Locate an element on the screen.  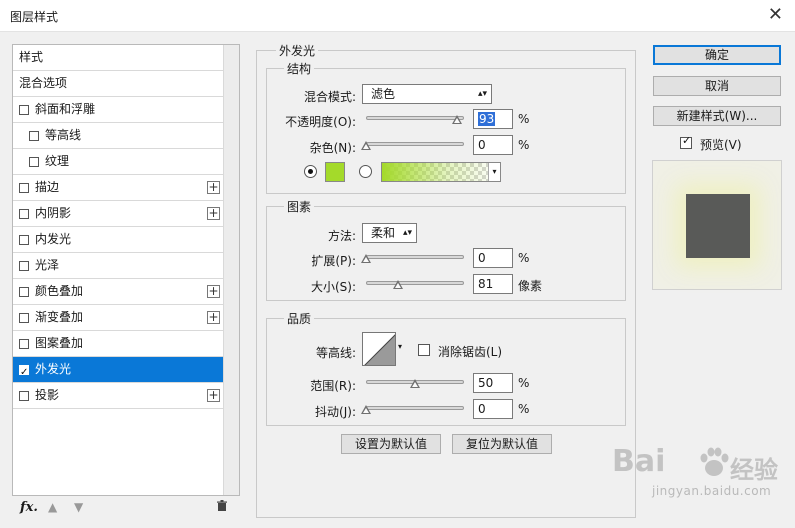
style-item-label: 颜色叠加 is located at coordinates (59, 291).